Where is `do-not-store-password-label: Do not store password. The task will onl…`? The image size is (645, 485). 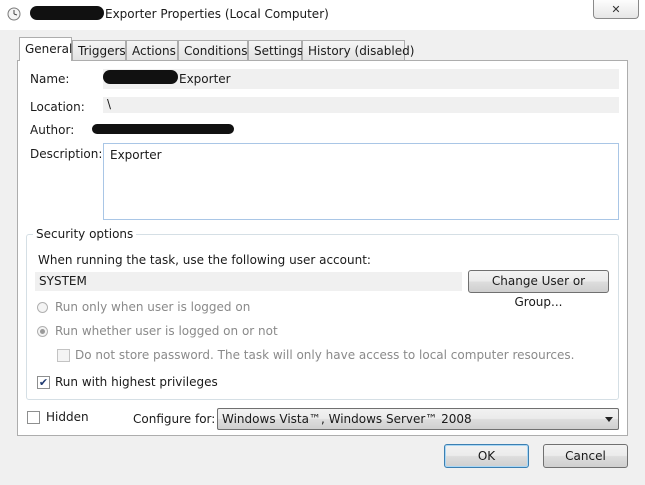 do-not-store-password-label: Do not store password. The task will onl… is located at coordinates (325, 355).